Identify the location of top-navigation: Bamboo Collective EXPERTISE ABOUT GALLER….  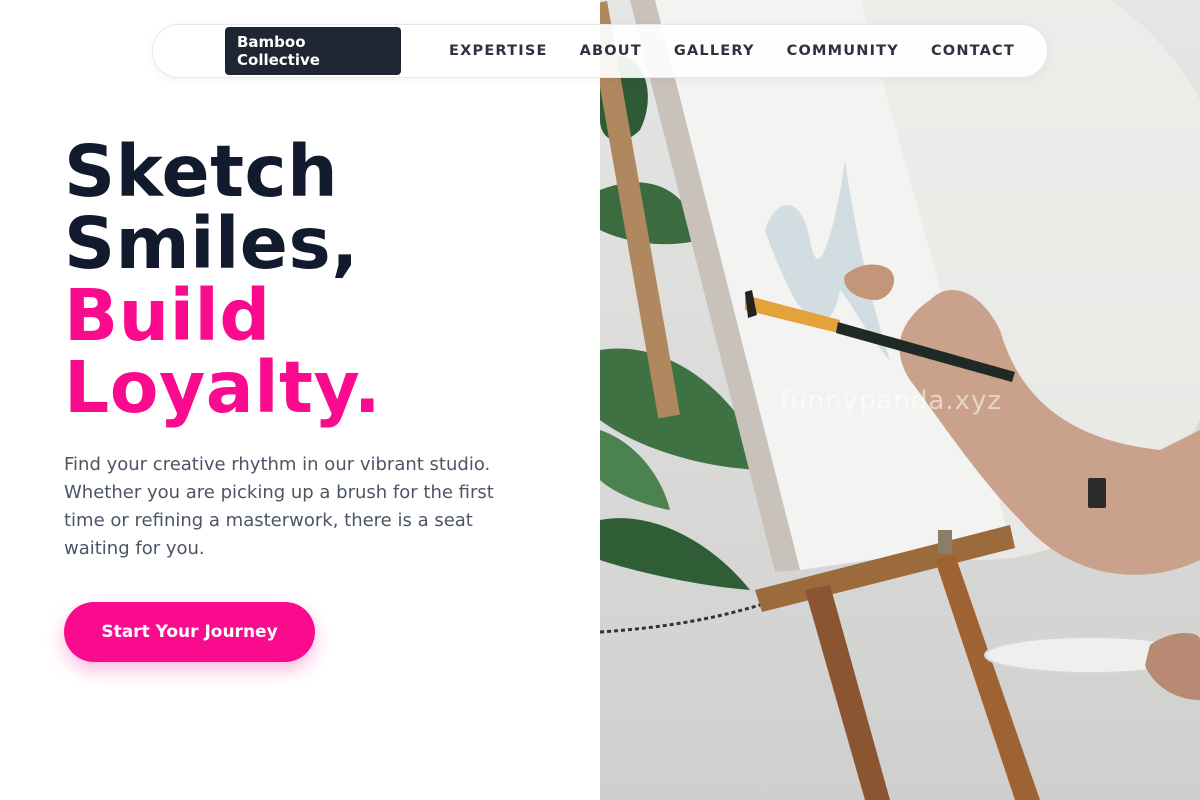
(600, 51).